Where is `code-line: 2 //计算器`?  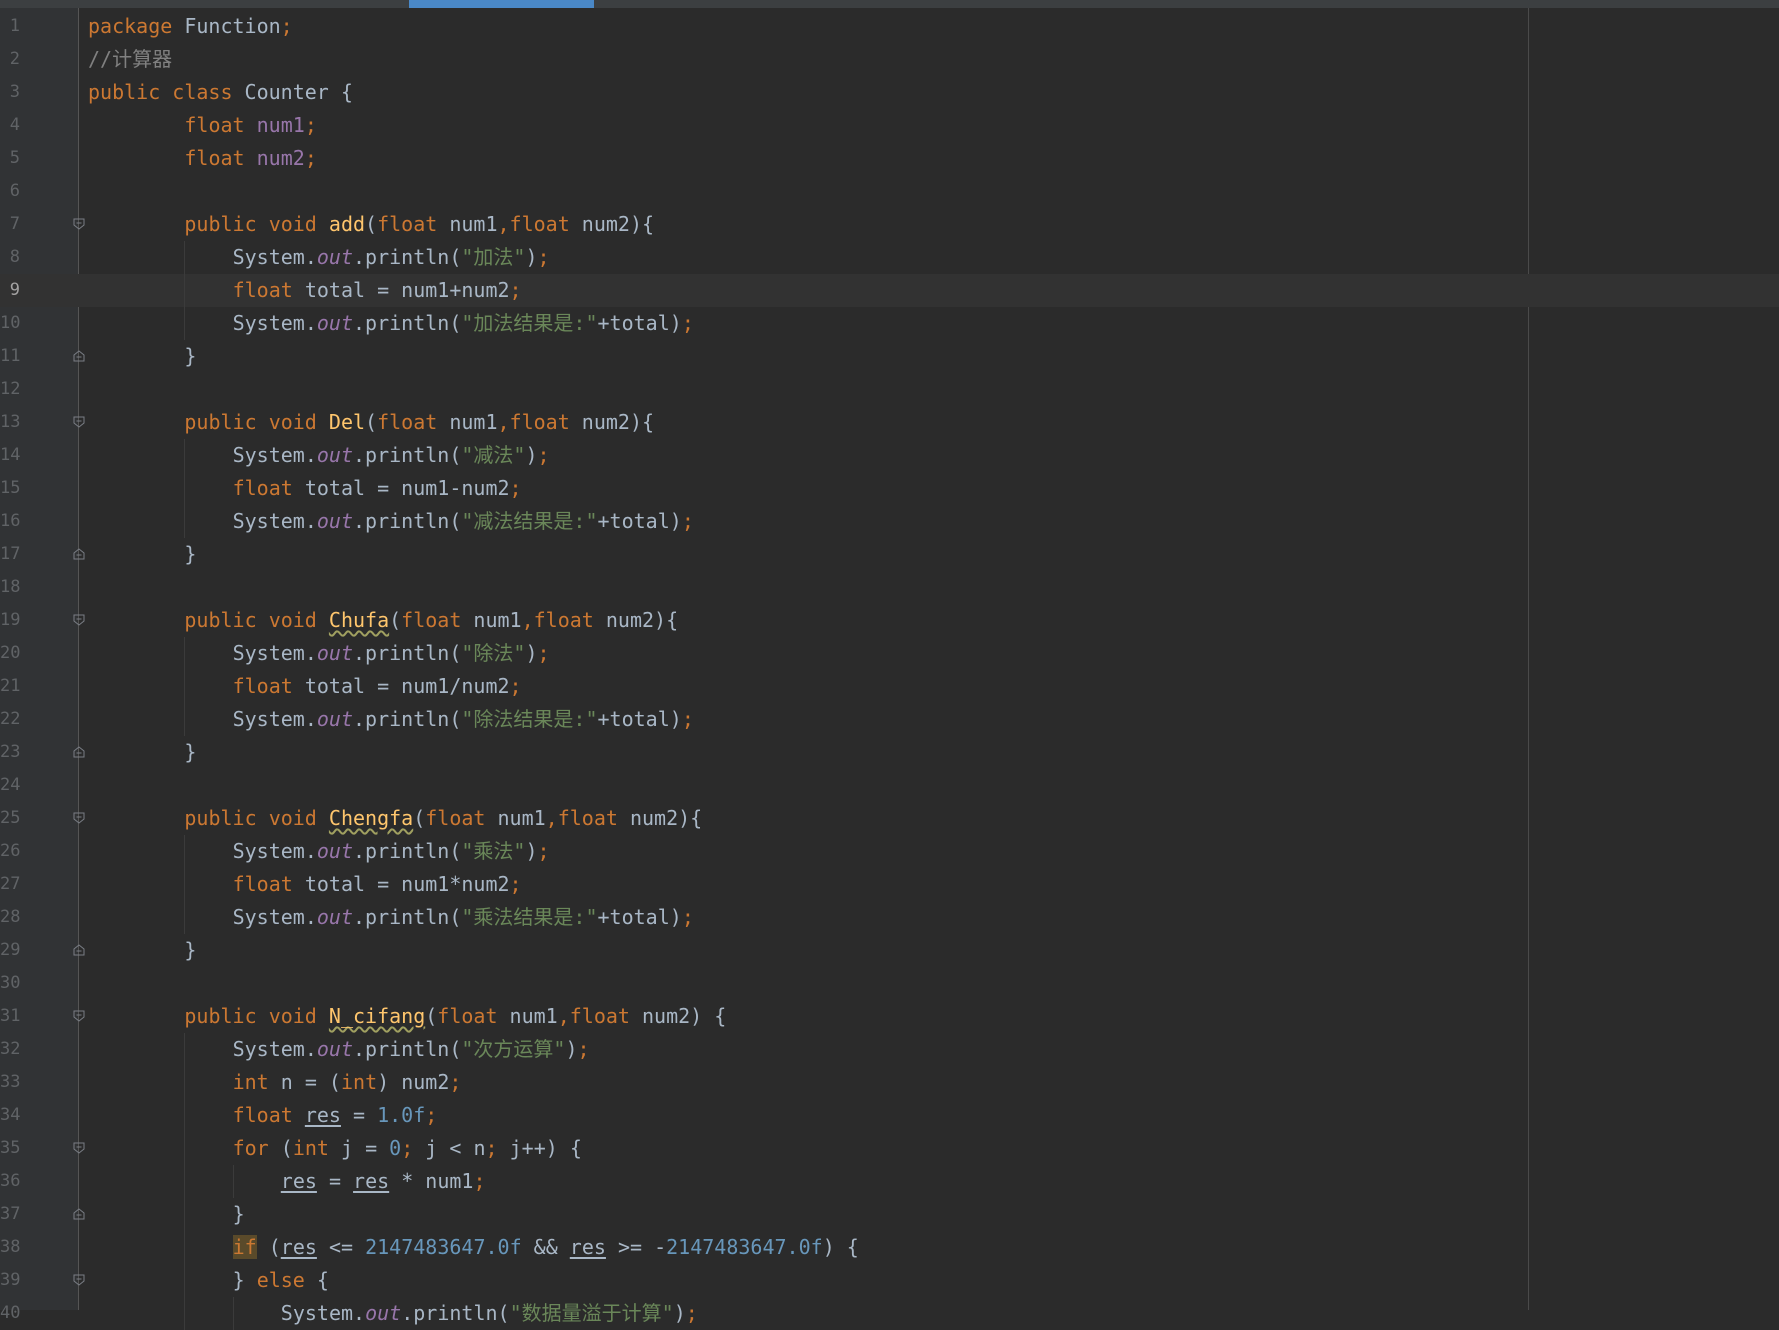
code-line: 2 //计算器 is located at coordinates (889, 59).